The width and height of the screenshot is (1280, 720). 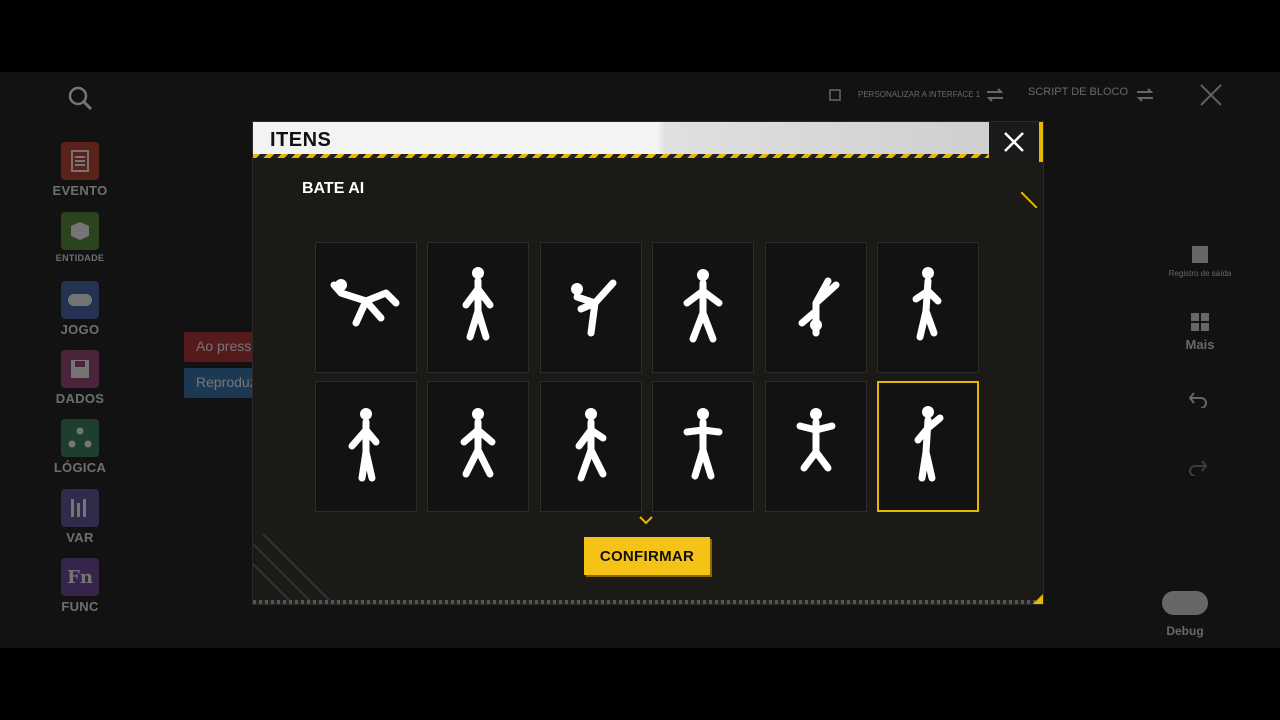 What do you see at coordinates (647, 556) in the screenshot?
I see `confirm-button: CONFIRMAR` at bounding box center [647, 556].